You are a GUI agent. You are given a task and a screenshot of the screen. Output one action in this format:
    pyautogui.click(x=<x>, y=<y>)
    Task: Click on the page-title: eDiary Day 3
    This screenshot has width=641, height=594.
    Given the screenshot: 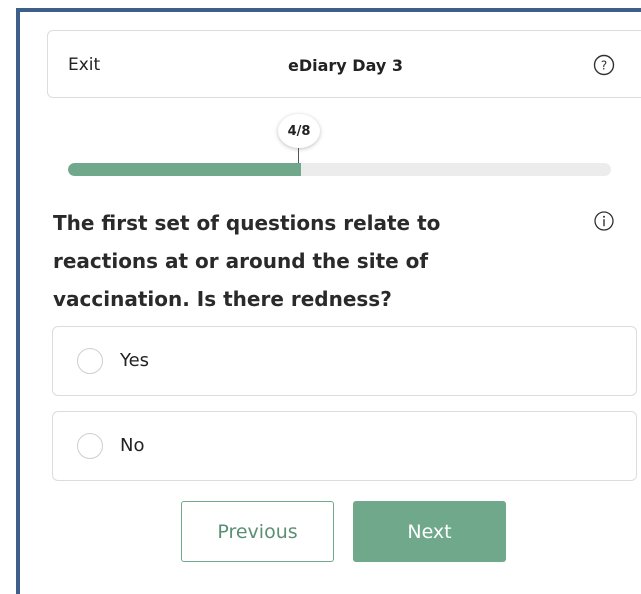 What is the action you would take?
    pyautogui.click(x=346, y=65)
    